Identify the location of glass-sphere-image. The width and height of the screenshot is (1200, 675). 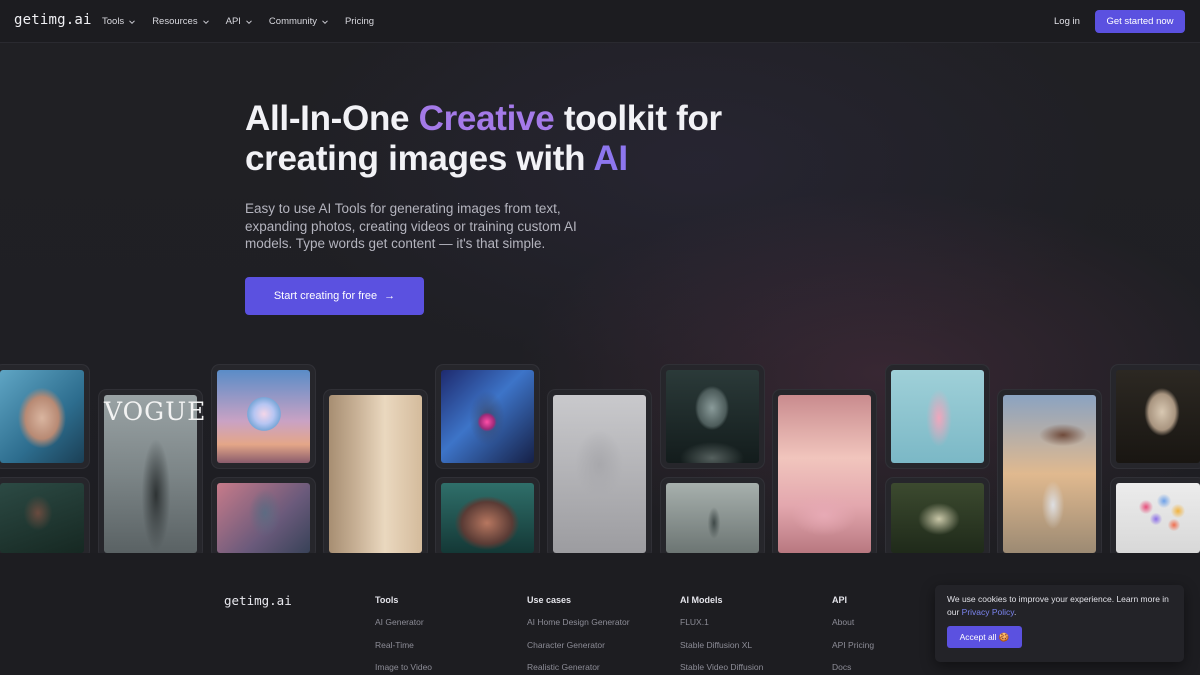
(263, 416).